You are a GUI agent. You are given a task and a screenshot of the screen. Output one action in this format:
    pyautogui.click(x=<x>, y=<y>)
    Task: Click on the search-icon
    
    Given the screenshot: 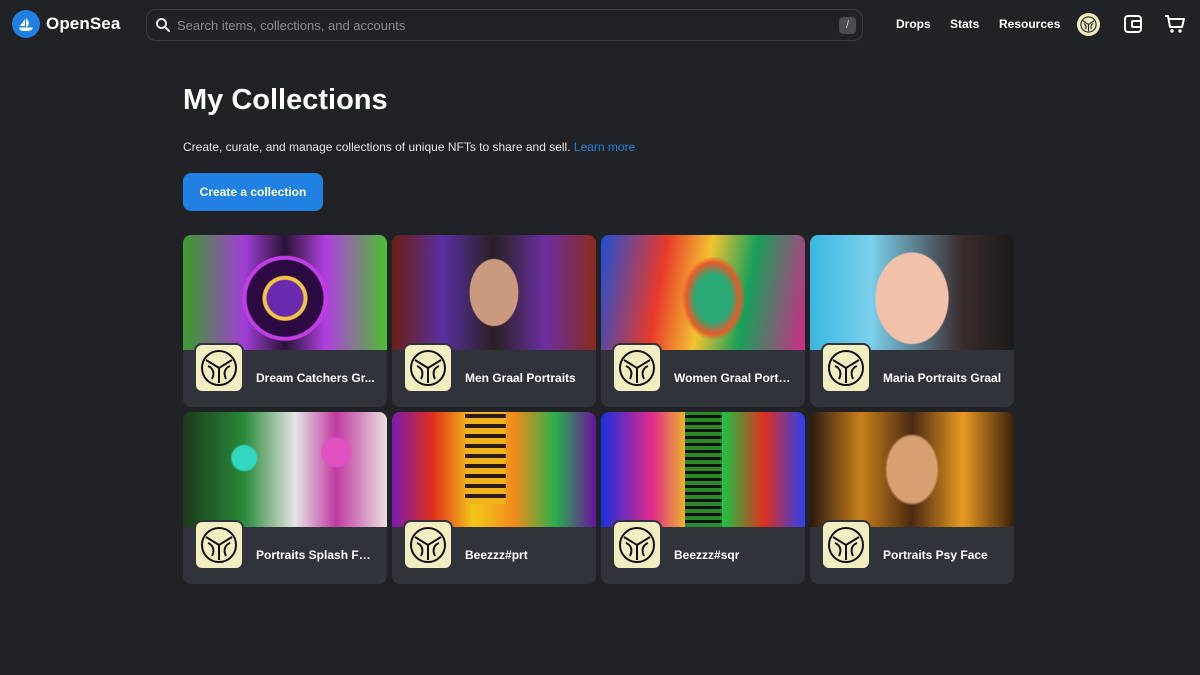 What is the action you would take?
    pyautogui.click(x=163, y=25)
    